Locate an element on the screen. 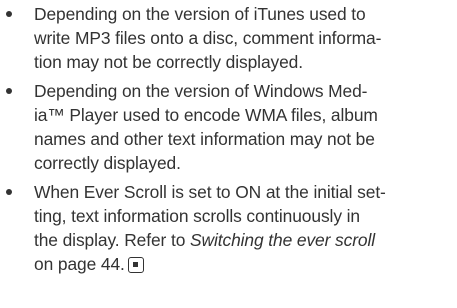 Image resolution: width=457 pixels, height=308 pixels. page-reference: on page 44. is located at coordinates (79, 264).